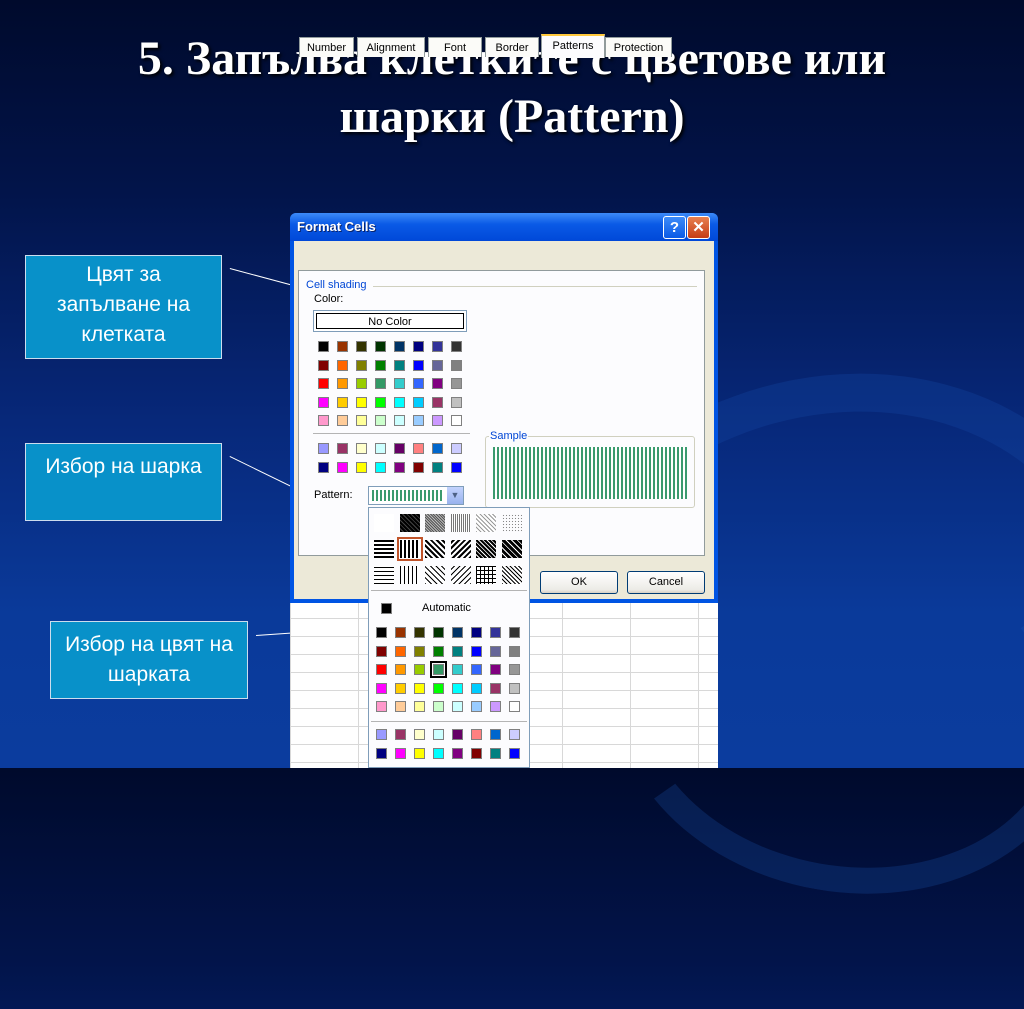 Image resolution: width=1024 pixels, height=1009 pixels. Describe the element at coordinates (455, 47) in the screenshot. I see `tab-font: Font` at that location.